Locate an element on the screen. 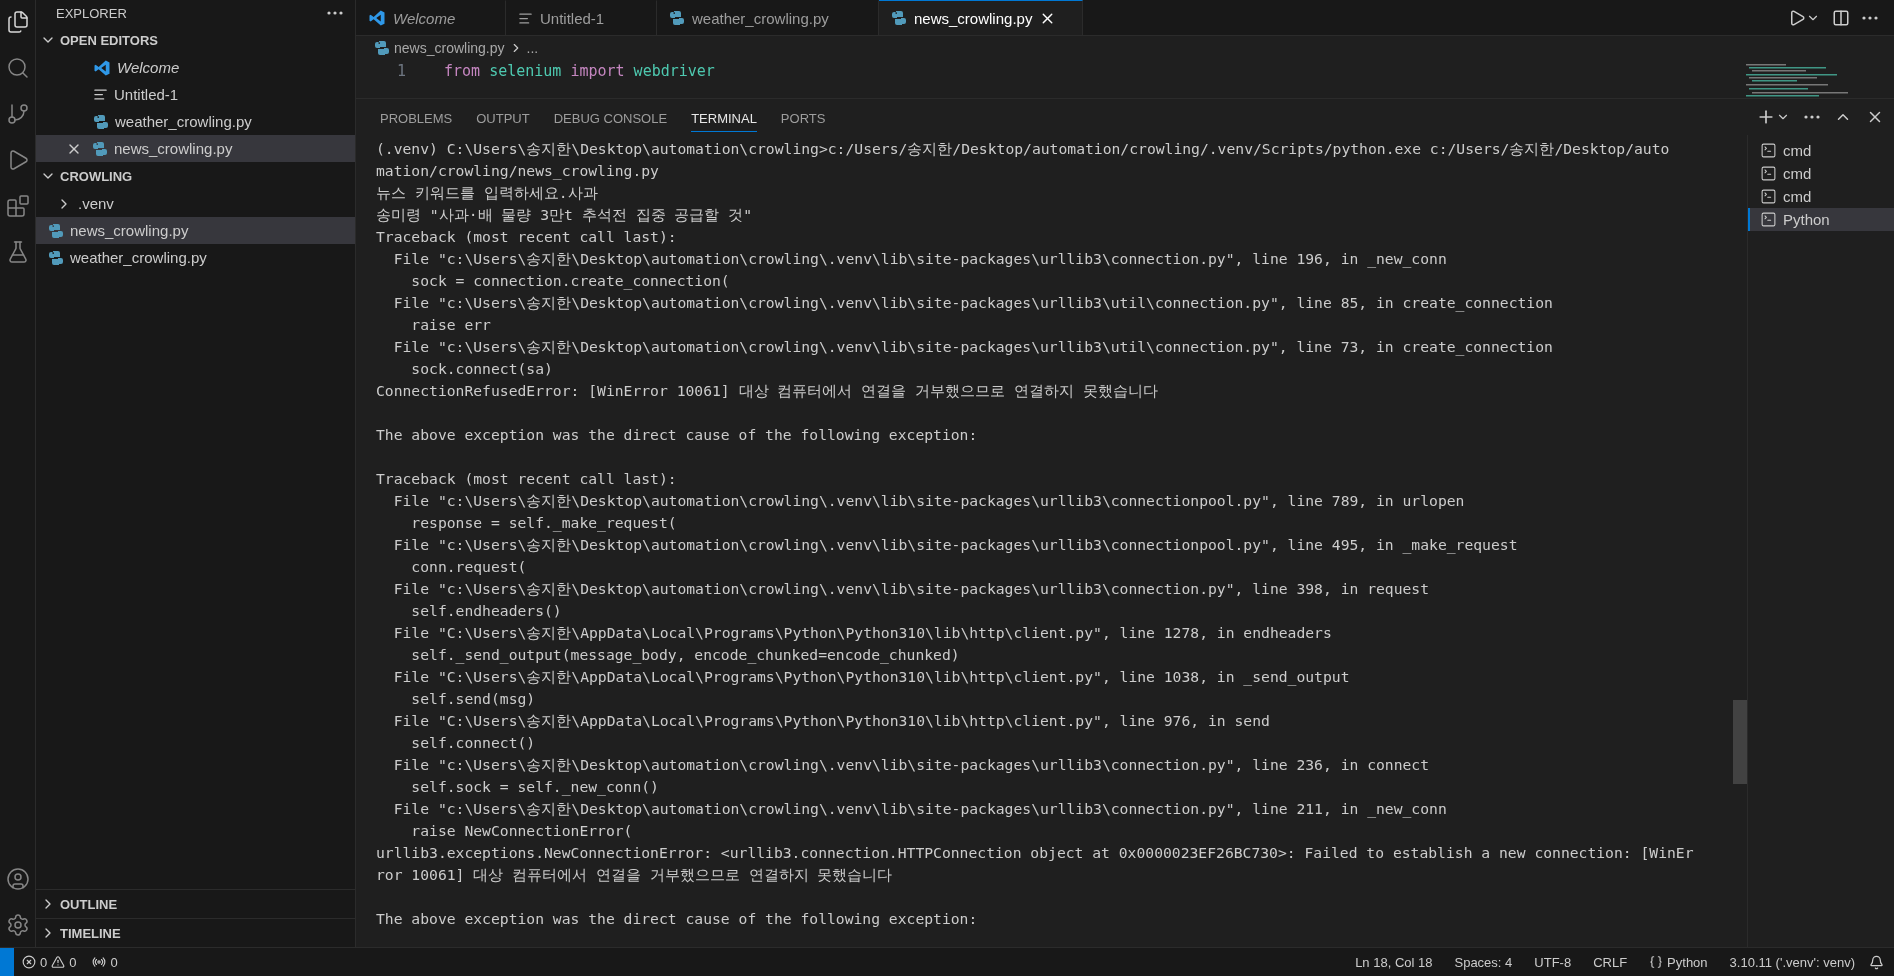 This screenshot has width=1894, height=976. terminal-line: File "C:\Users\송지한\AppData\Local\Programs\Python\Python310\lib\http\client.py", line 976, in send is located at coordinates (831, 721).